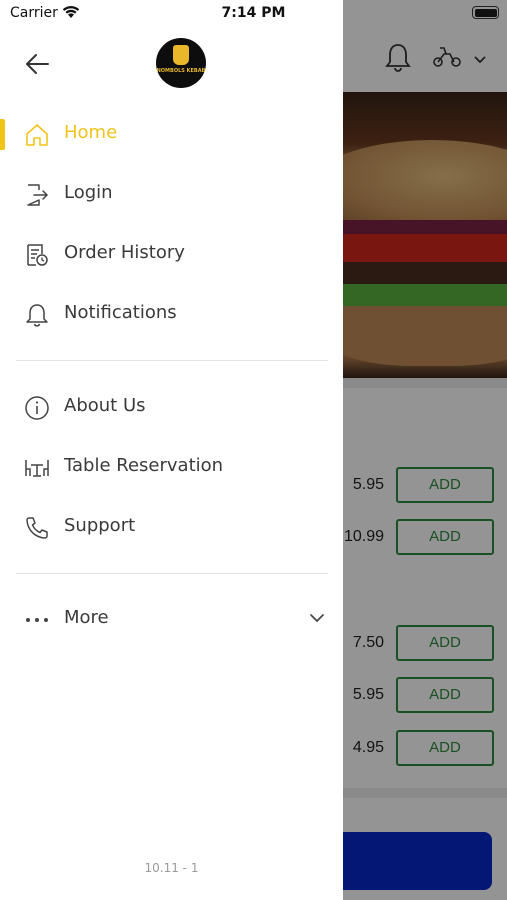  I want to click on menu-item-label: Notifications, so click(120, 312).